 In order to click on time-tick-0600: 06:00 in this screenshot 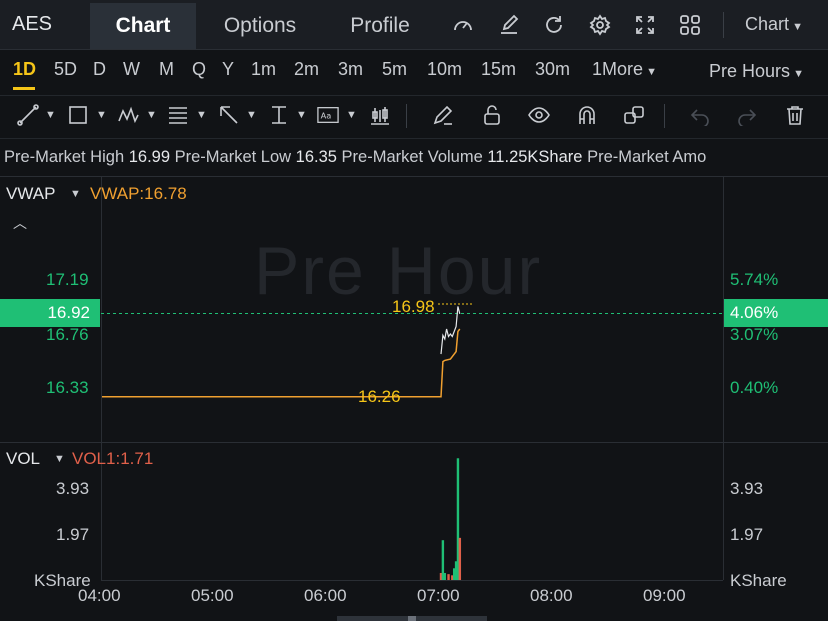, I will do `click(325, 595)`.